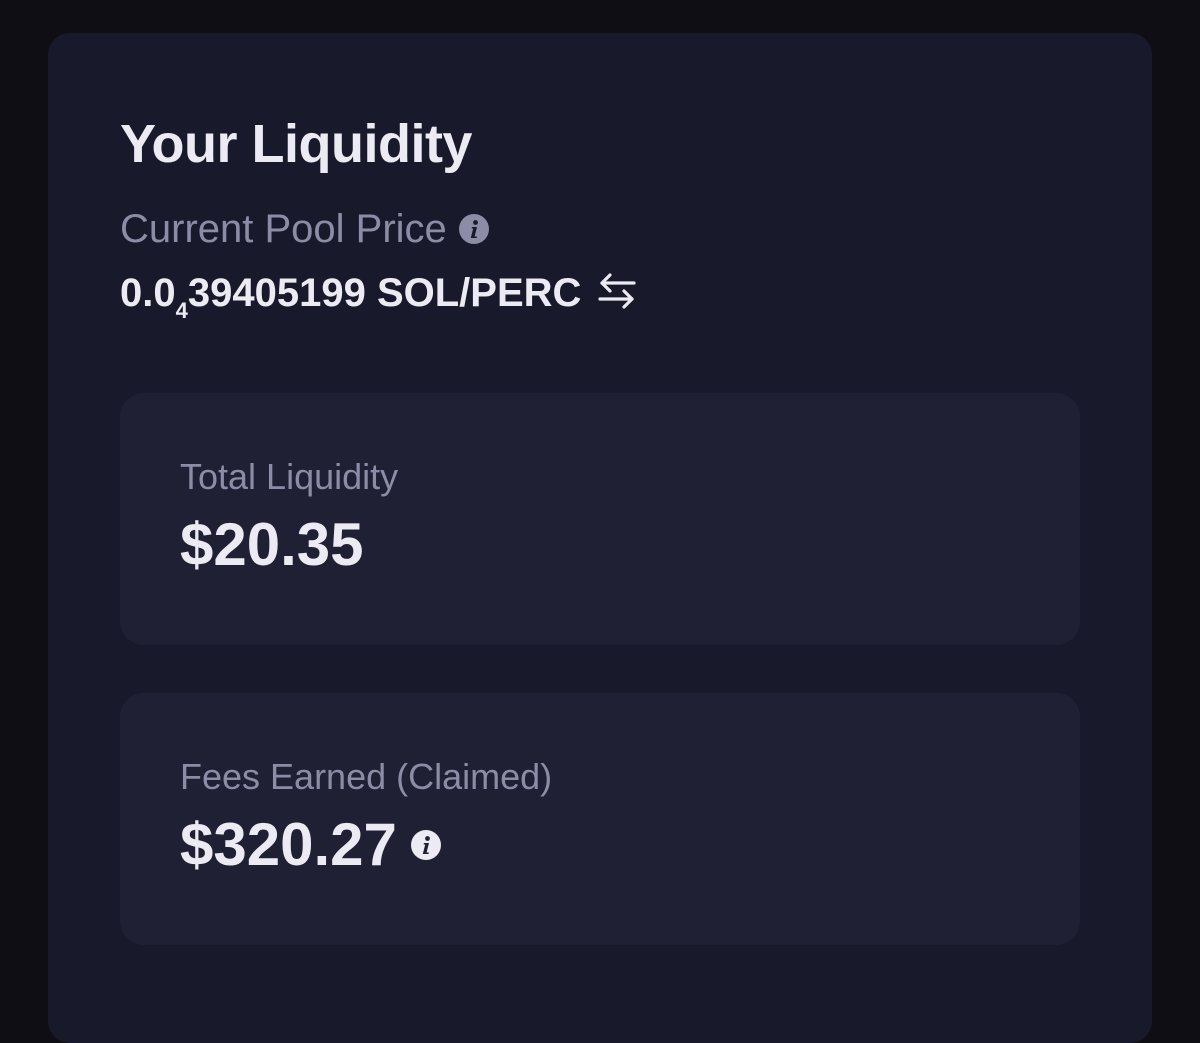 The image size is (1200, 1043). I want to click on pool-price-row: 0.0439405199 SOL/PERC, so click(378, 296).